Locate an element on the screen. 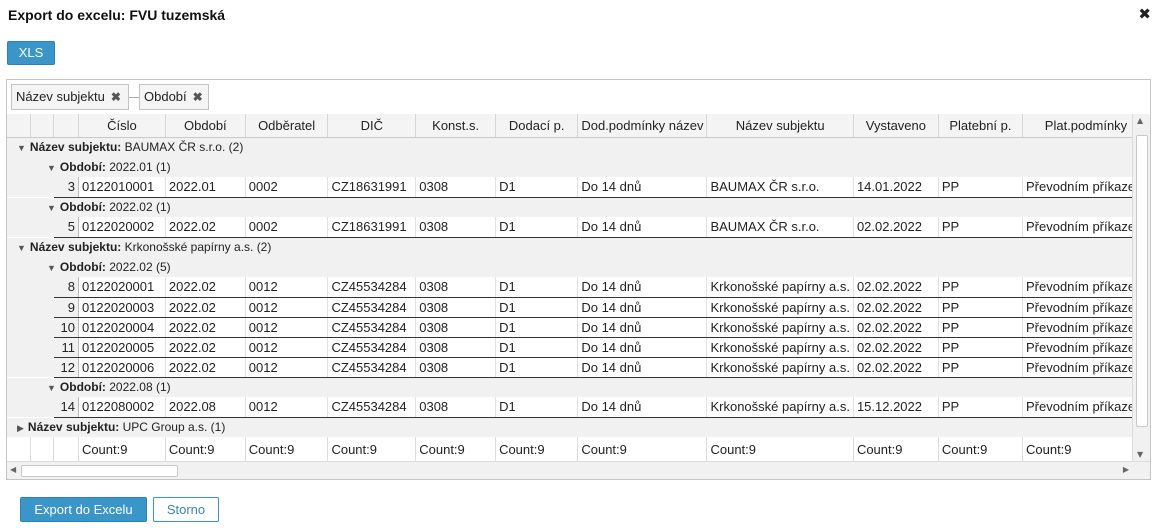 This screenshot has height=528, width=1161. cell-cislo: 0122020003 is located at coordinates (122, 307).